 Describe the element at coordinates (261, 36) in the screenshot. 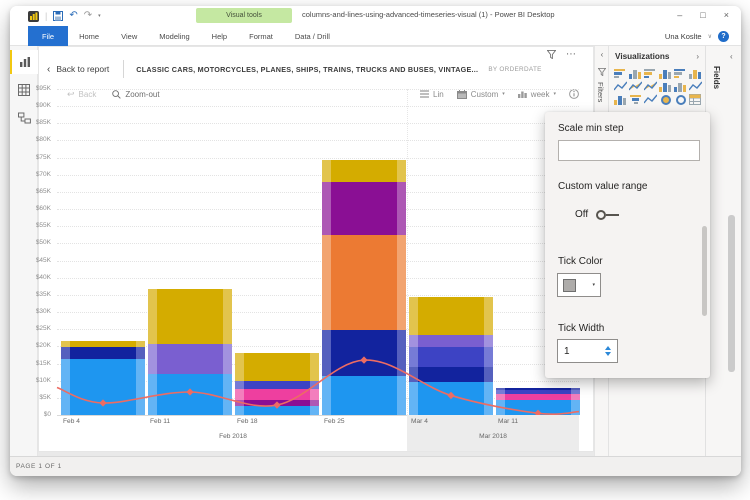

I see `tab-format: Format` at that location.